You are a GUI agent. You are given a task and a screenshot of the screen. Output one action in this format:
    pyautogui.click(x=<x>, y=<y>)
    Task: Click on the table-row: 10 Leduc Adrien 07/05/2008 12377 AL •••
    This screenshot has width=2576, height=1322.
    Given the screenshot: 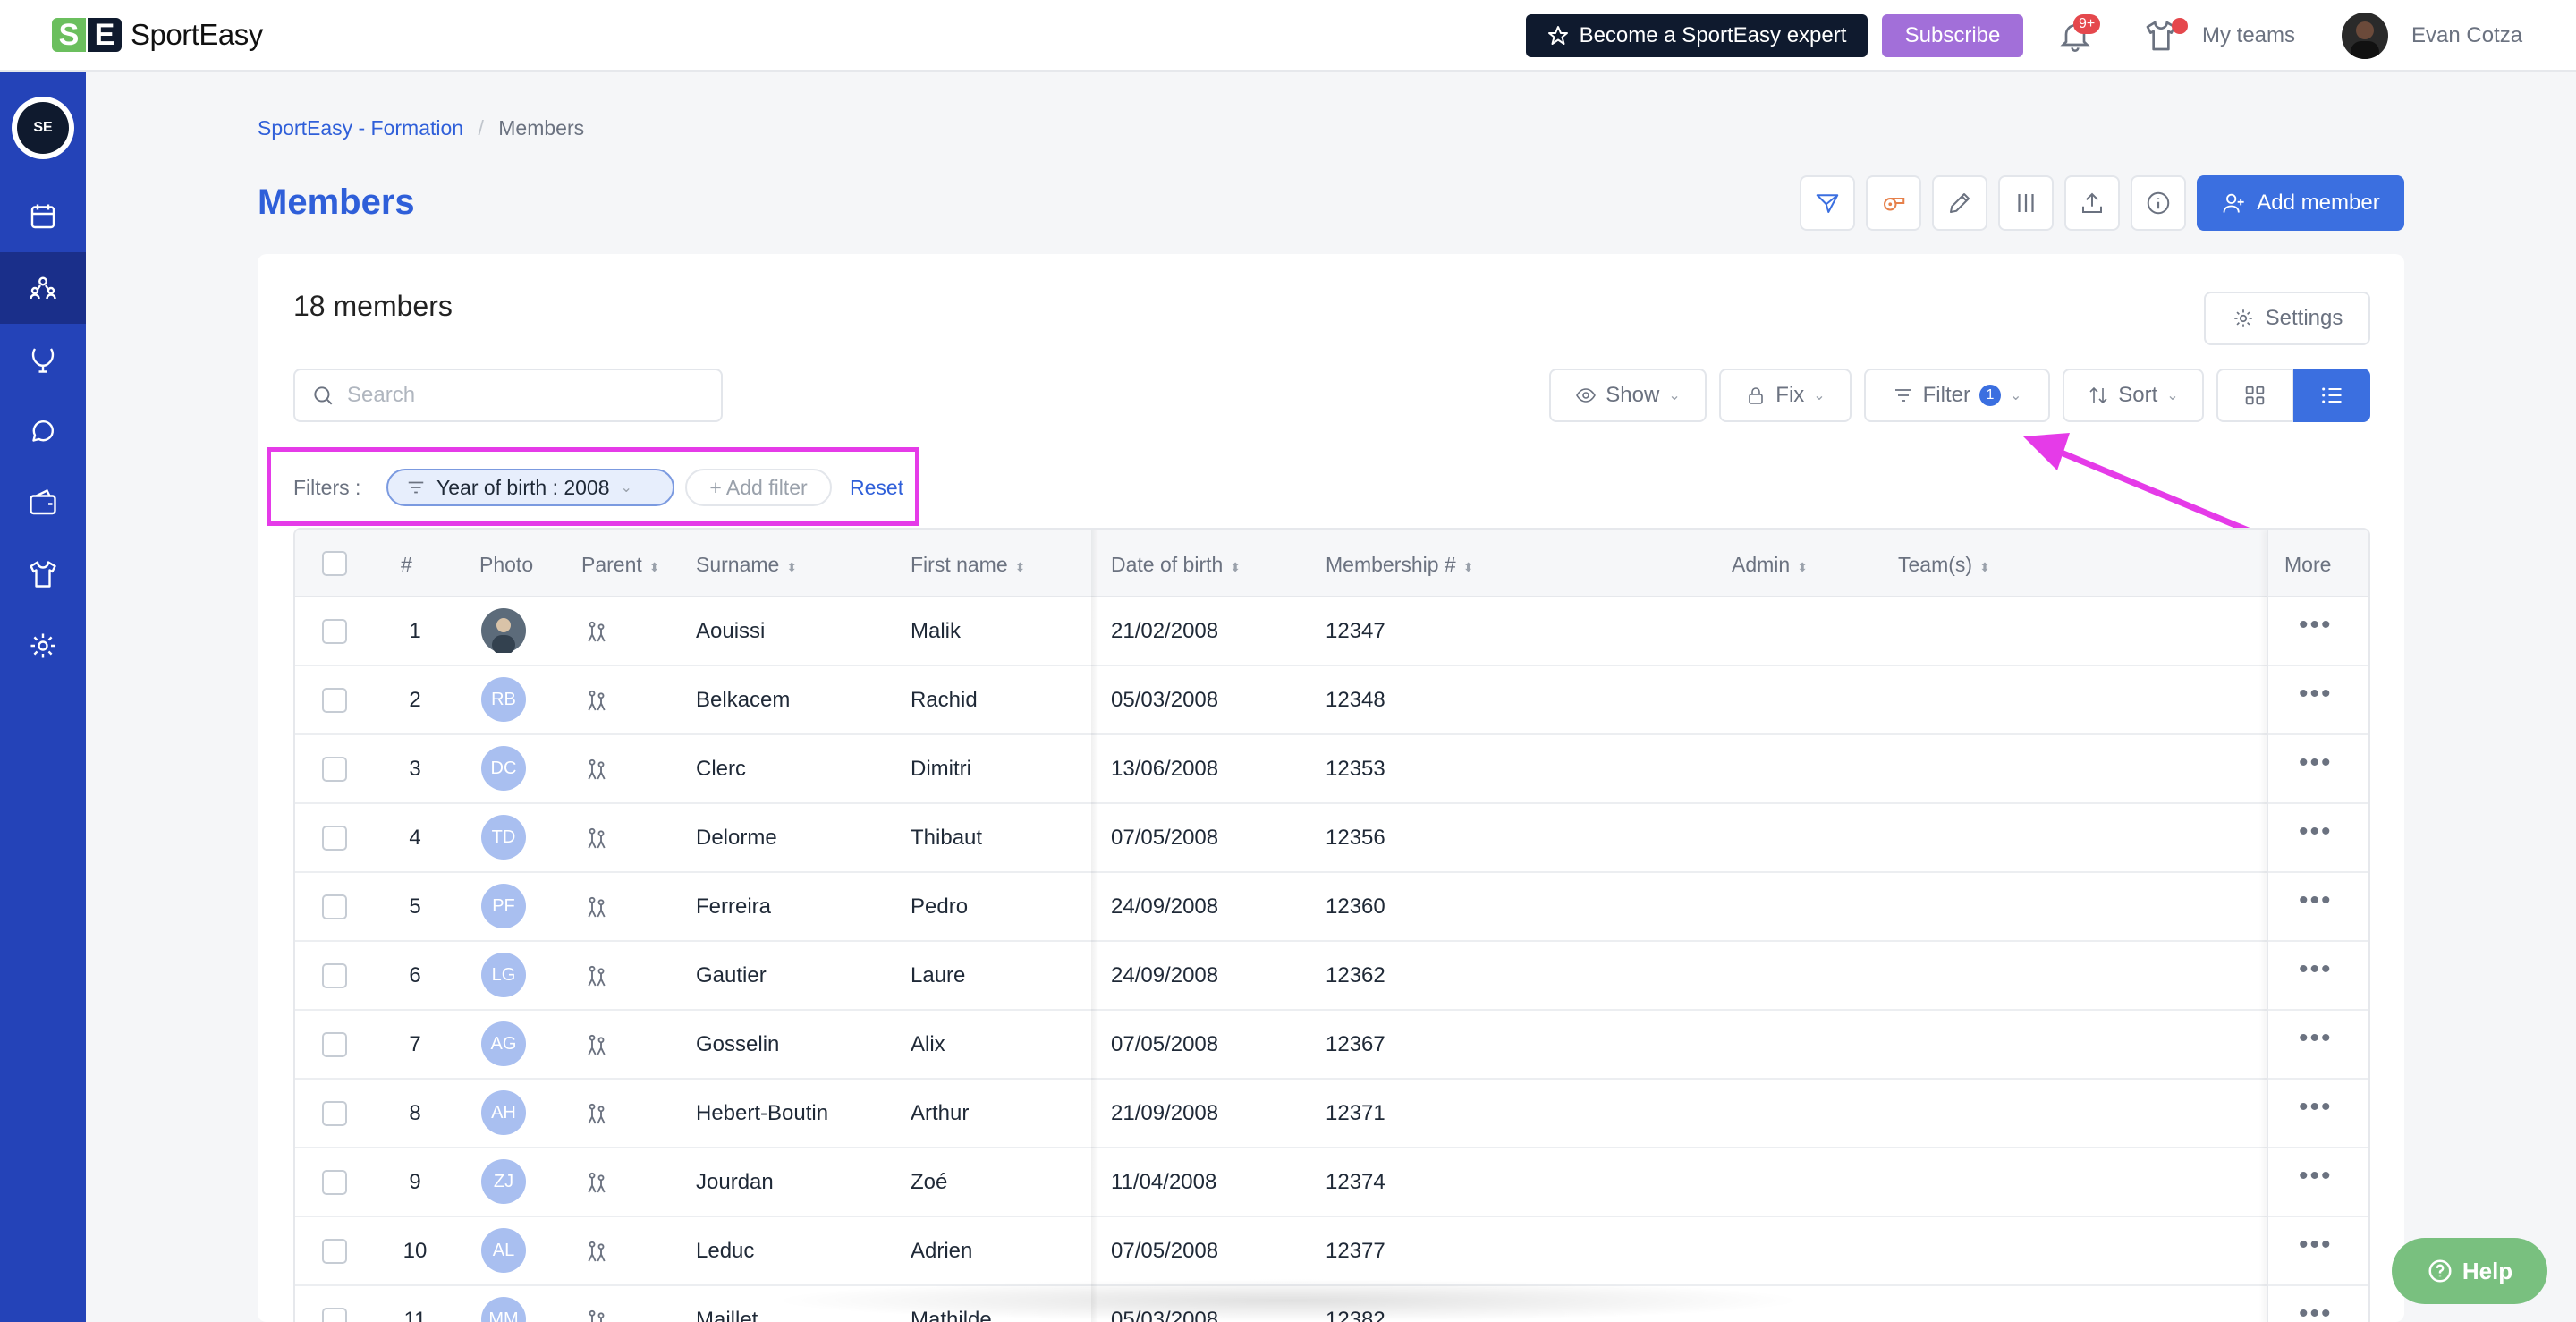 What is the action you would take?
    pyautogui.click(x=1331, y=1252)
    